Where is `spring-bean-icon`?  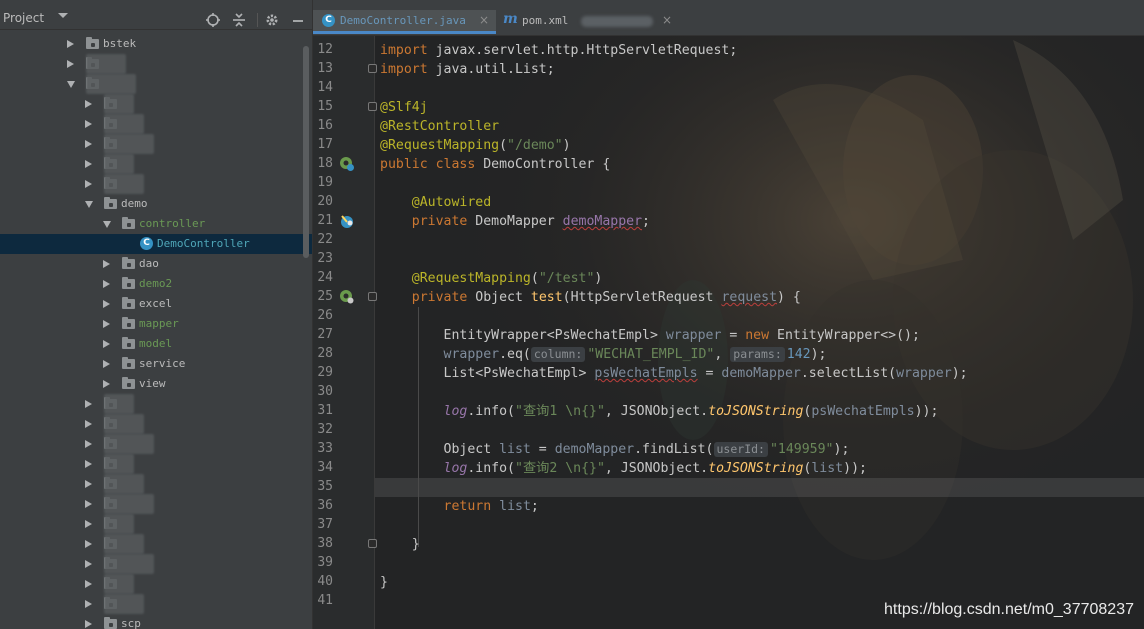 spring-bean-icon is located at coordinates (347, 164).